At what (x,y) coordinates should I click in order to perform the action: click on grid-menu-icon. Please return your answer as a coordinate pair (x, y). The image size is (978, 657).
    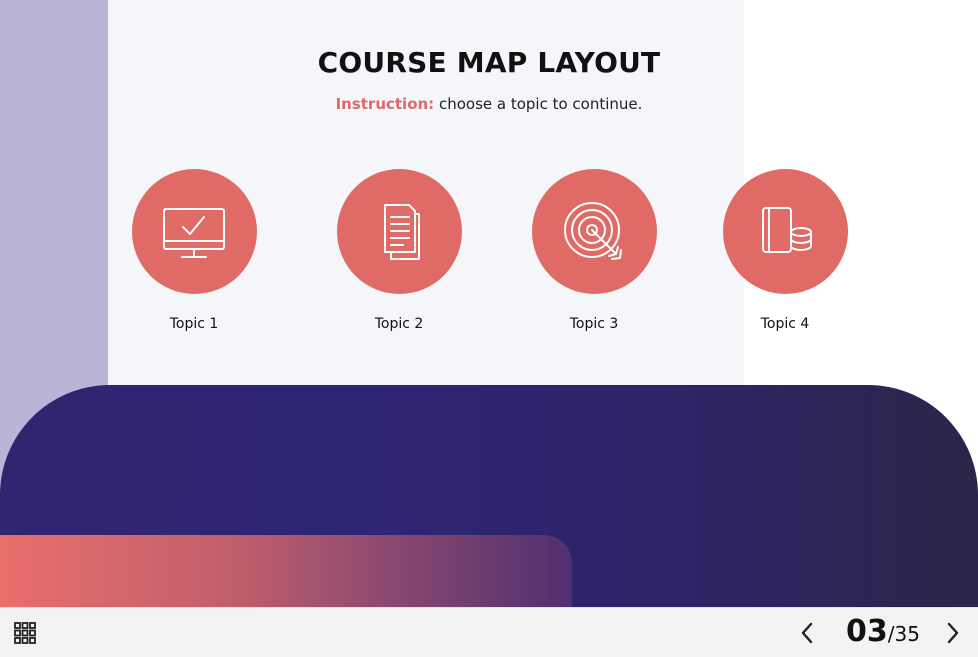
    Looking at the image, I should click on (25, 633).